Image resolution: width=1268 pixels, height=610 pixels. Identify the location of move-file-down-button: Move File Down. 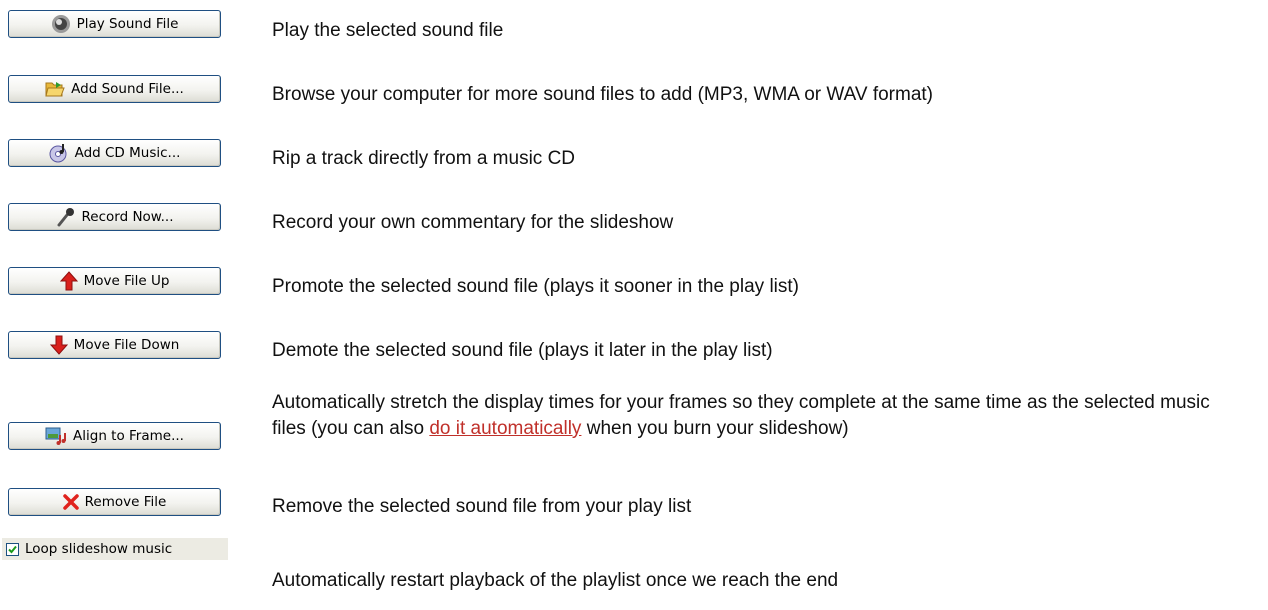
(114, 345).